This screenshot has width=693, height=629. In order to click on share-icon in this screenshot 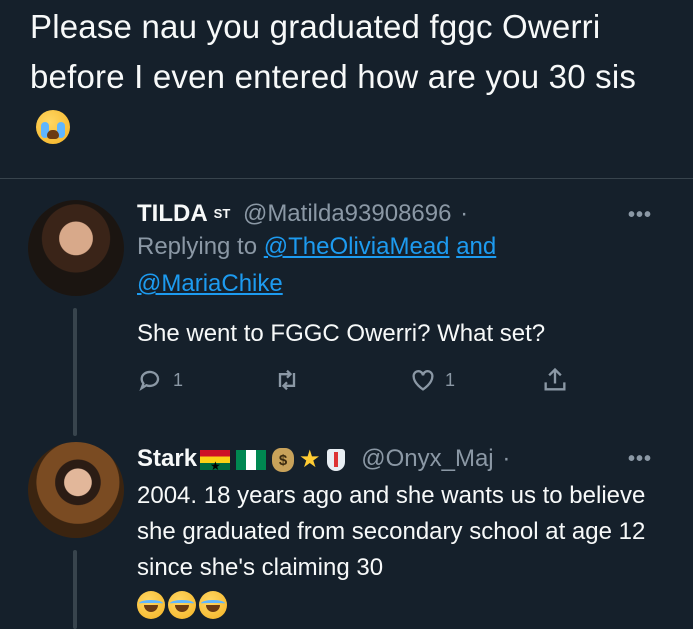, I will do `click(555, 379)`.